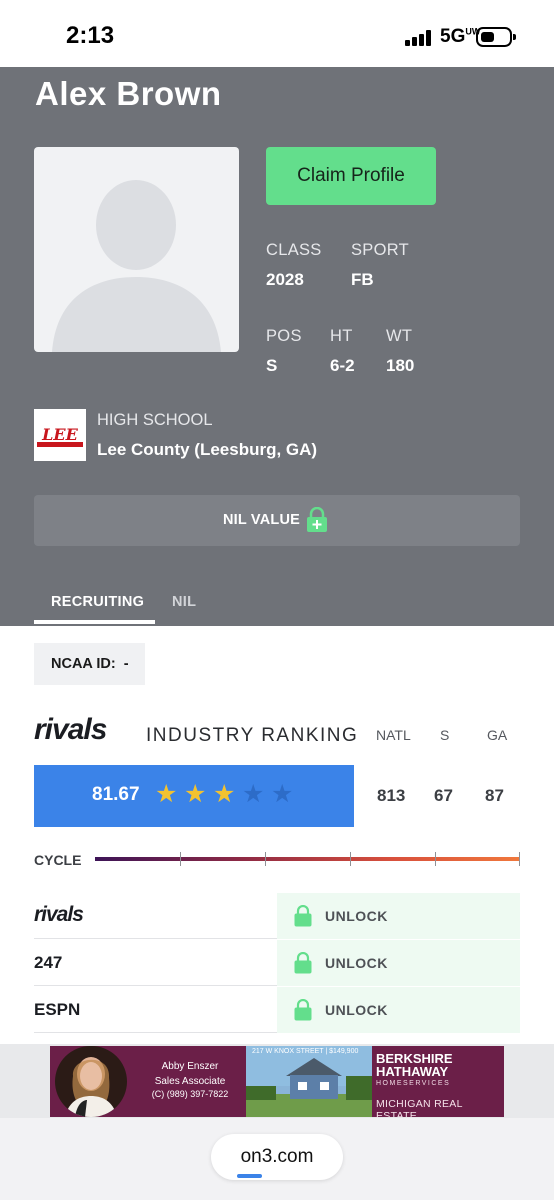  I want to click on state-rank: 67, so click(443, 795).